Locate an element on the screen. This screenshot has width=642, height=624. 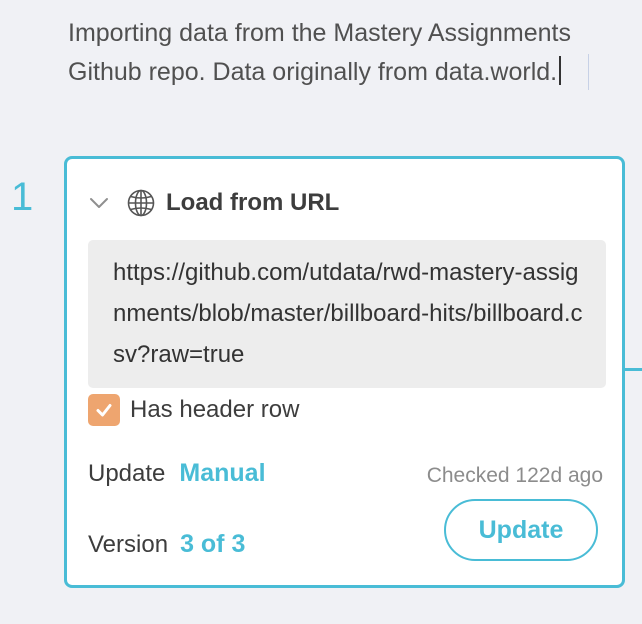
step-connector is located at coordinates (632, 369).